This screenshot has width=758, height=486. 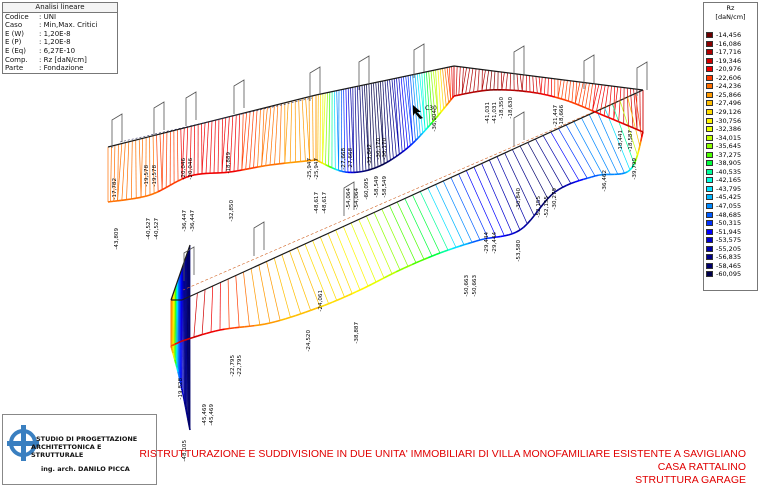 What do you see at coordinates (310, 169) in the screenshot?
I see `reaction-value-label: -25,947` at bounding box center [310, 169].